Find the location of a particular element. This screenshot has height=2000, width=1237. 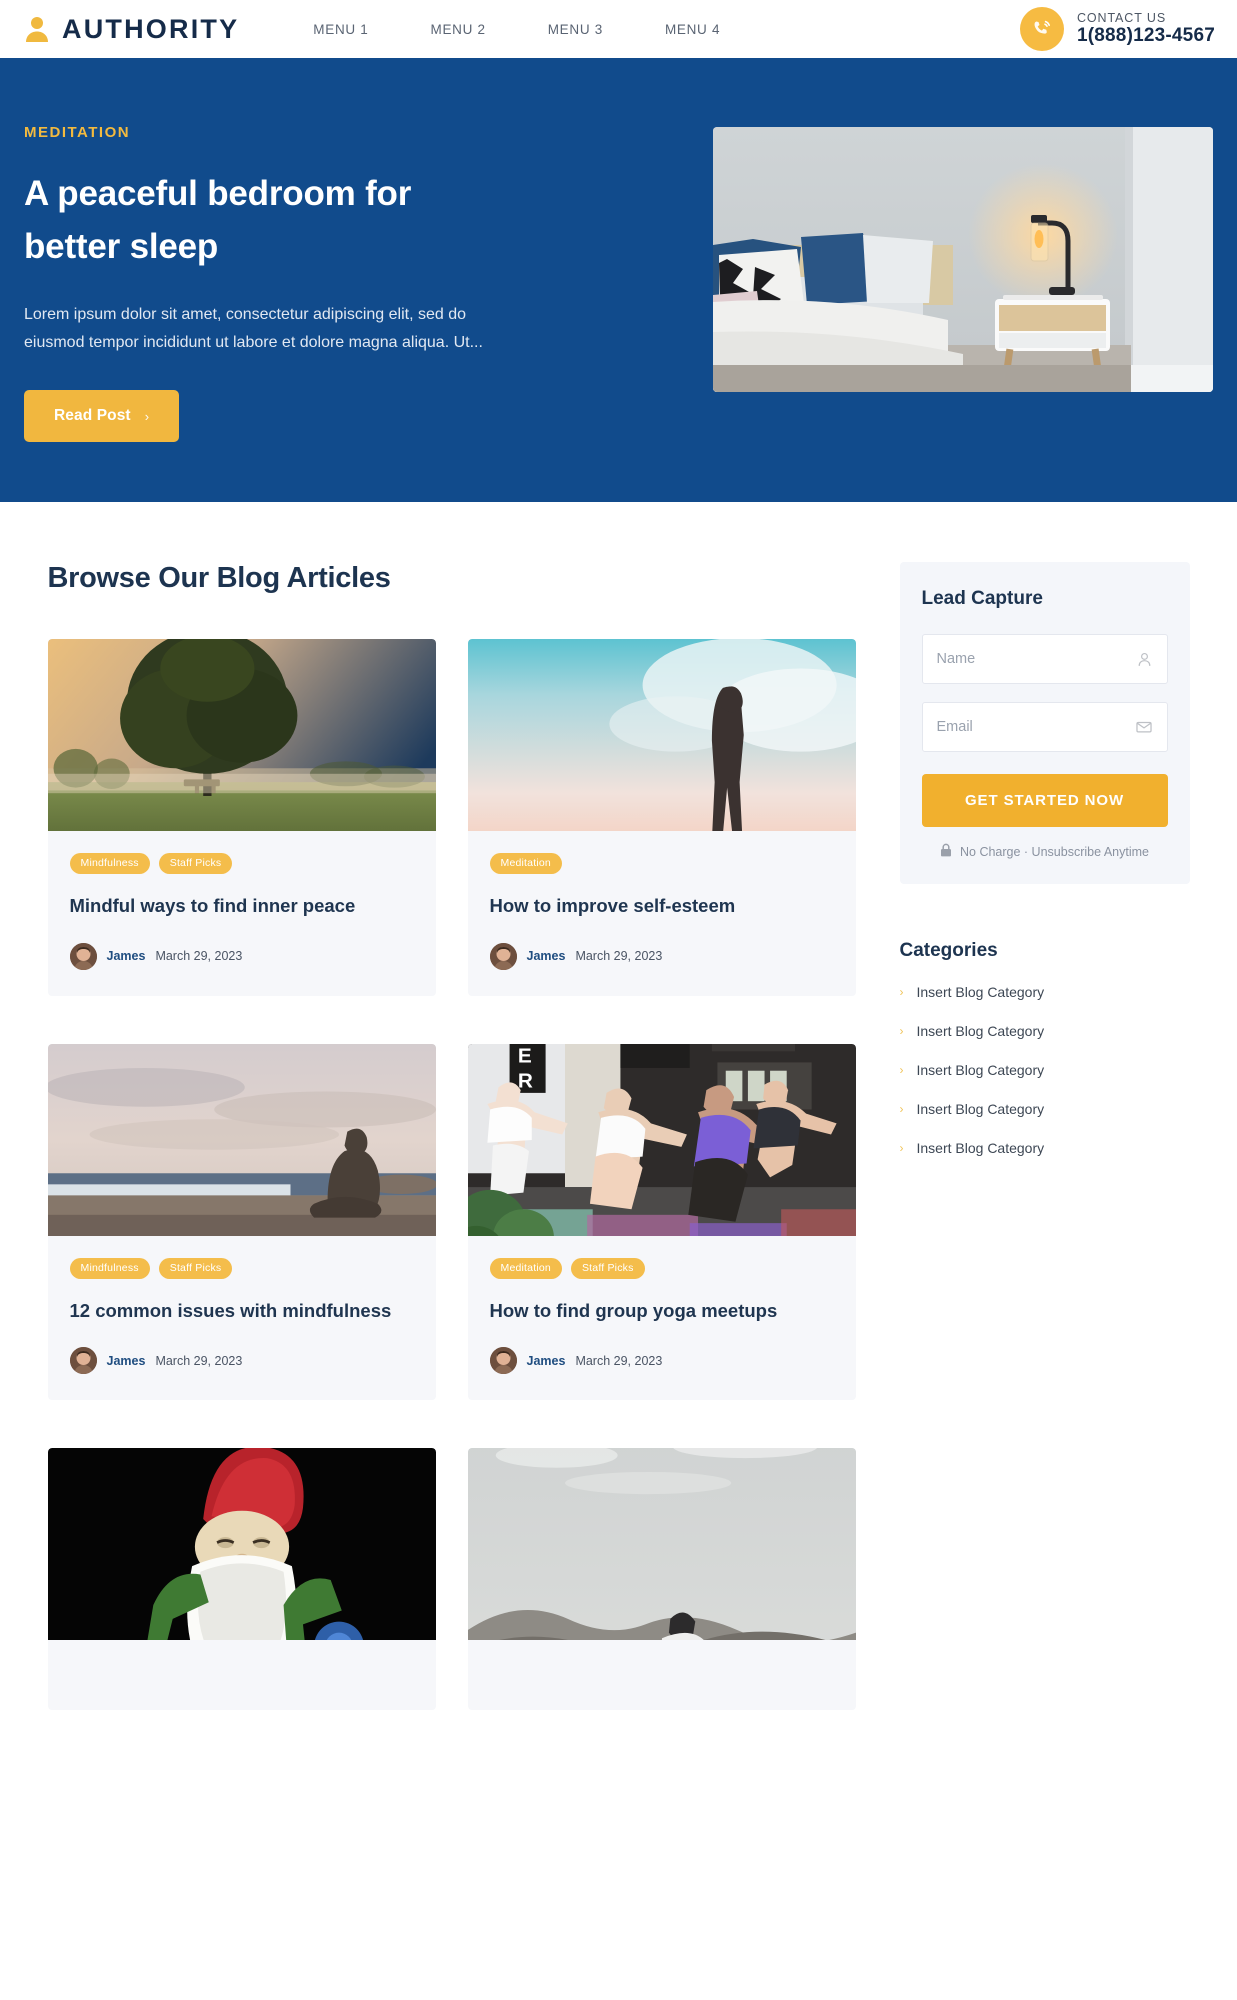

hero-title: A peaceful bedroom for better sleep is located at coordinates (218, 220).